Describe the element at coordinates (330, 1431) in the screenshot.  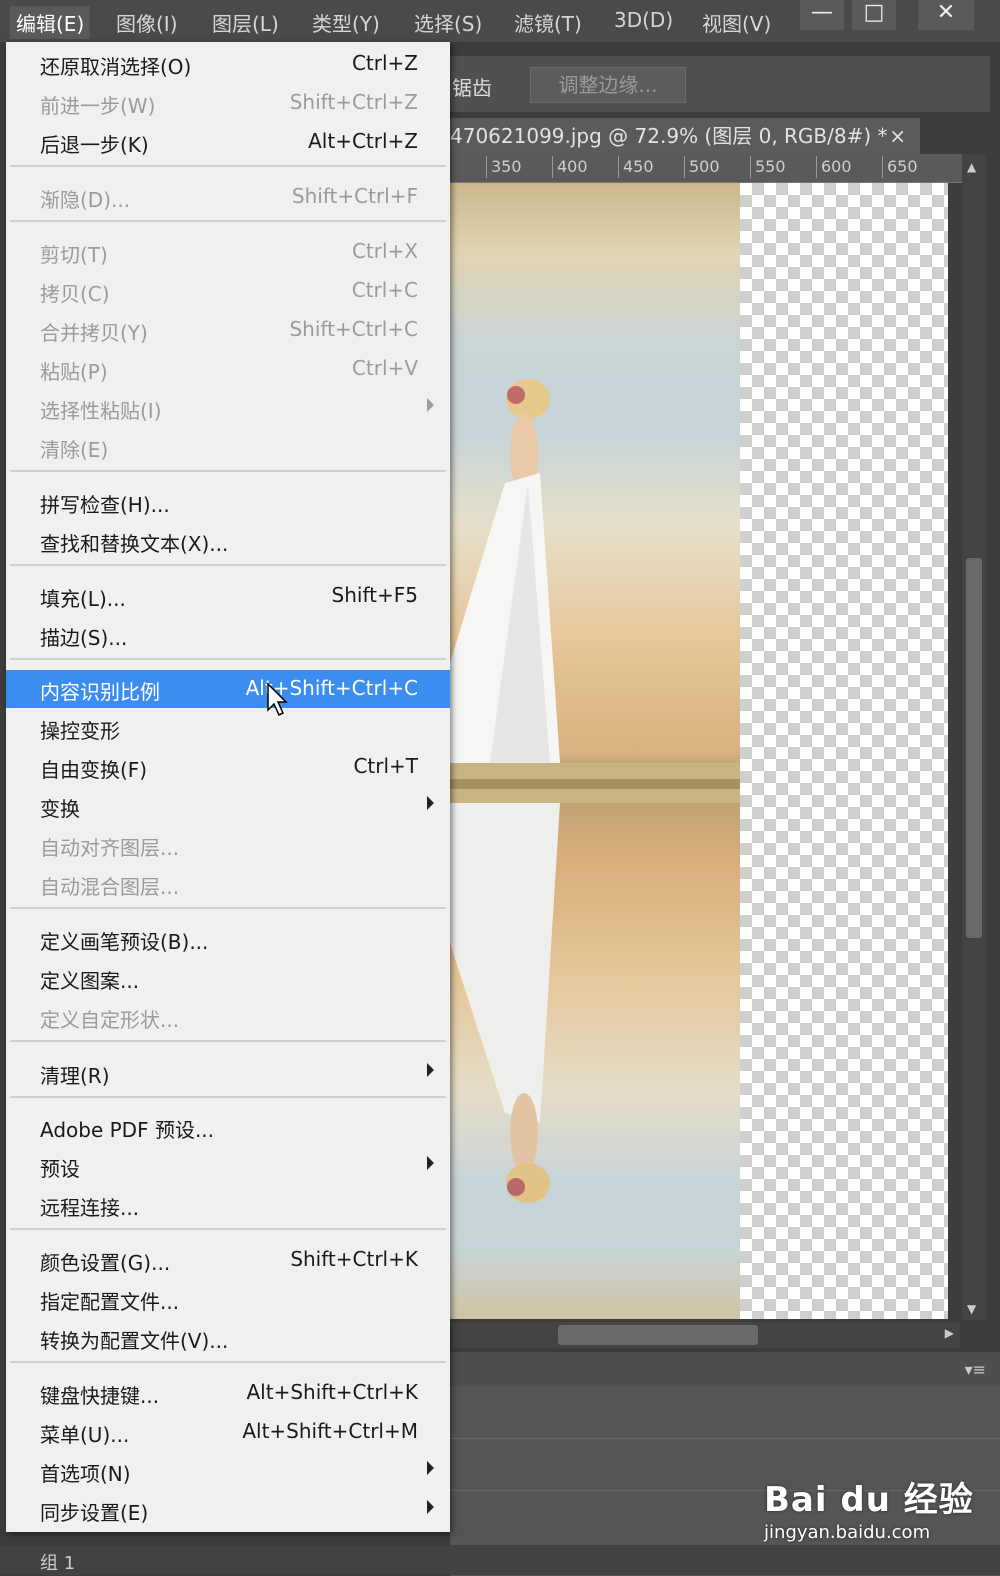
I see `menu-item-shortcut: Alt+Shift+Ctrl+M` at that location.